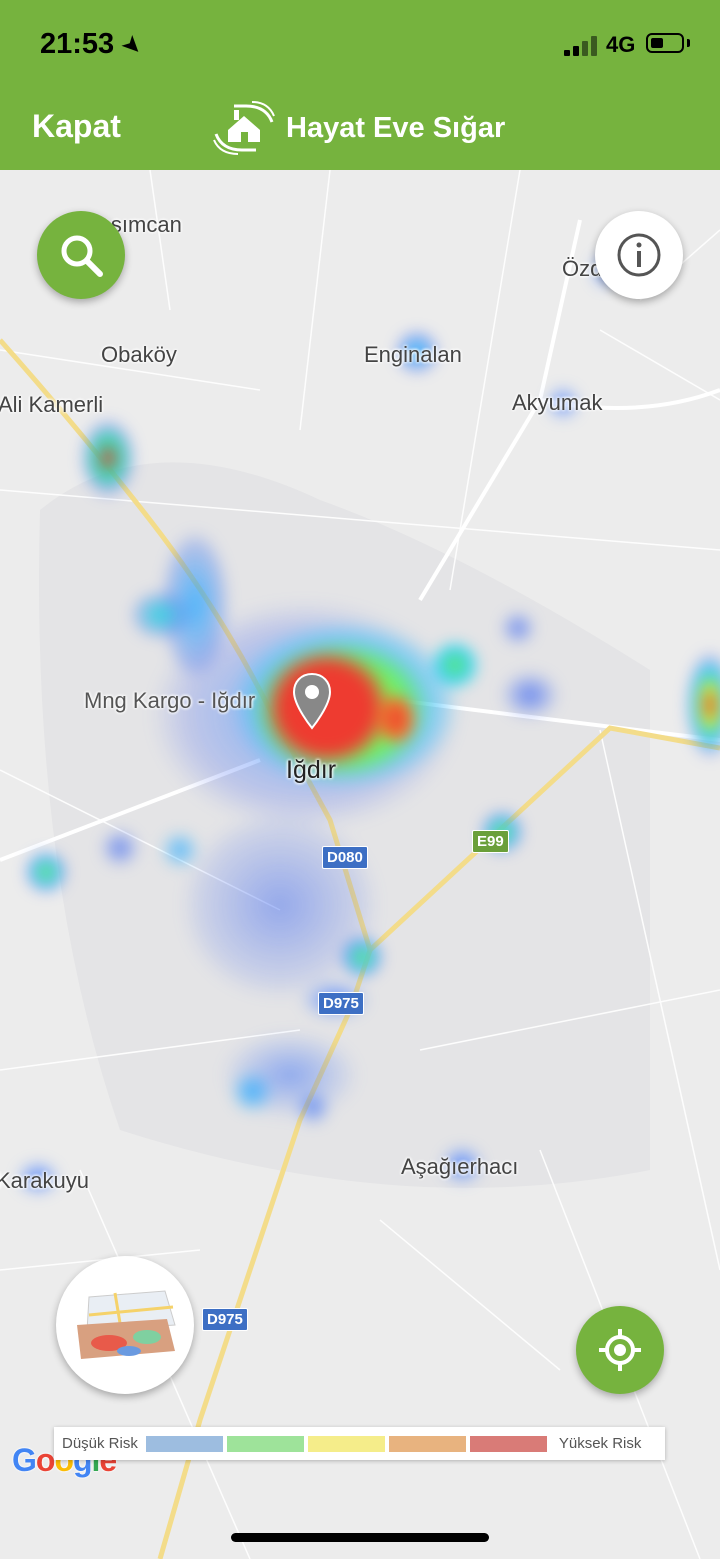  I want to click on search-button, so click(81, 255).